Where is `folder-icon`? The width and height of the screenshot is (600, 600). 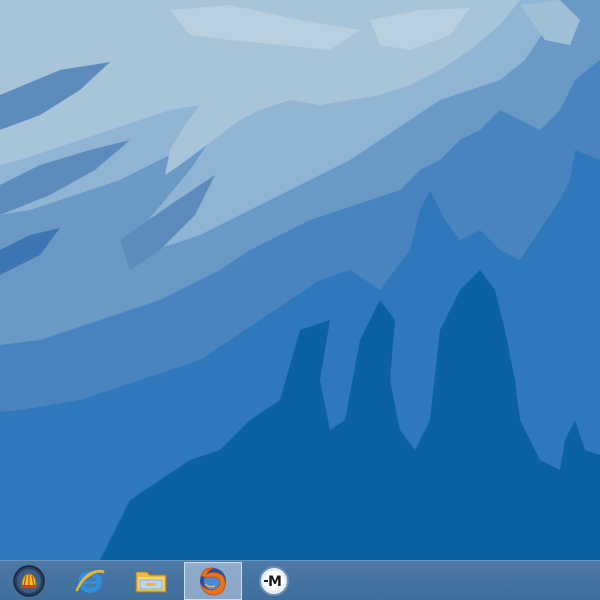
folder-icon is located at coordinates (151, 582).